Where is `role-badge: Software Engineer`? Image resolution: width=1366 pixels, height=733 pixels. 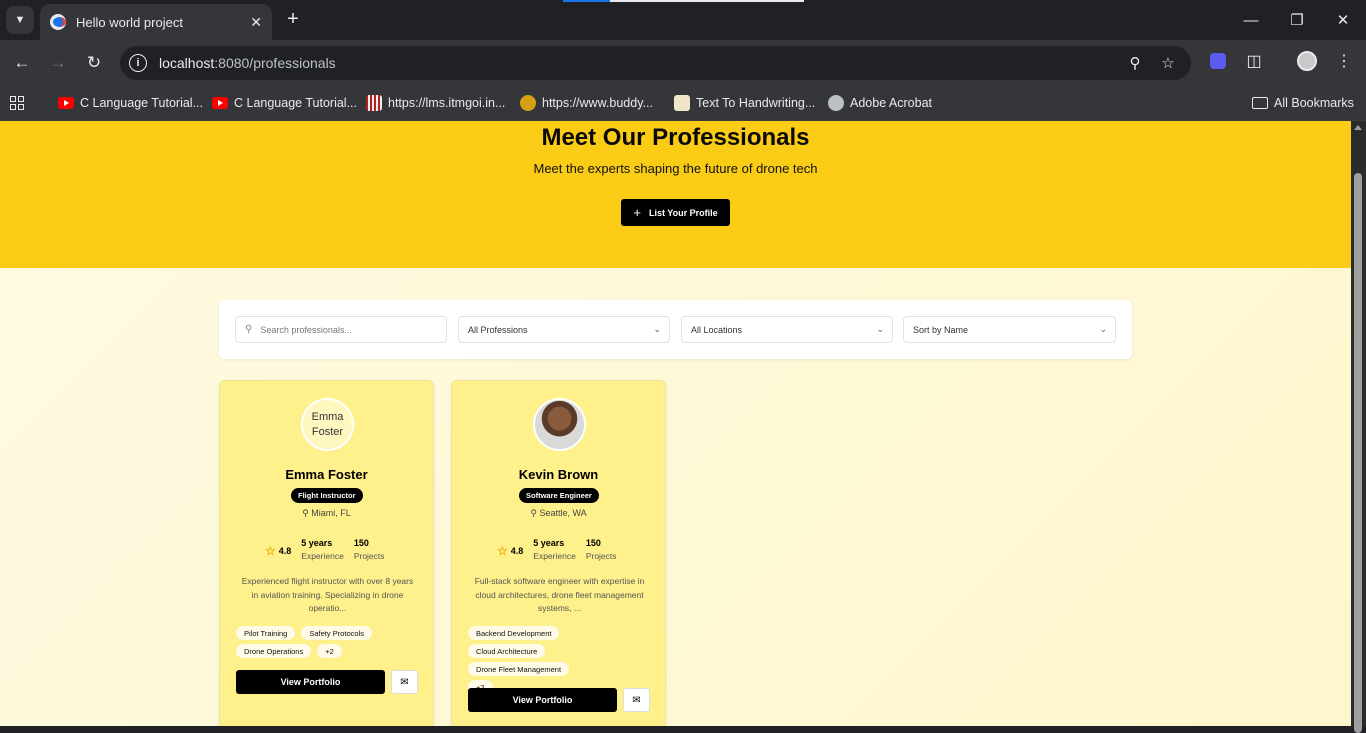 role-badge: Software Engineer is located at coordinates (559, 495).